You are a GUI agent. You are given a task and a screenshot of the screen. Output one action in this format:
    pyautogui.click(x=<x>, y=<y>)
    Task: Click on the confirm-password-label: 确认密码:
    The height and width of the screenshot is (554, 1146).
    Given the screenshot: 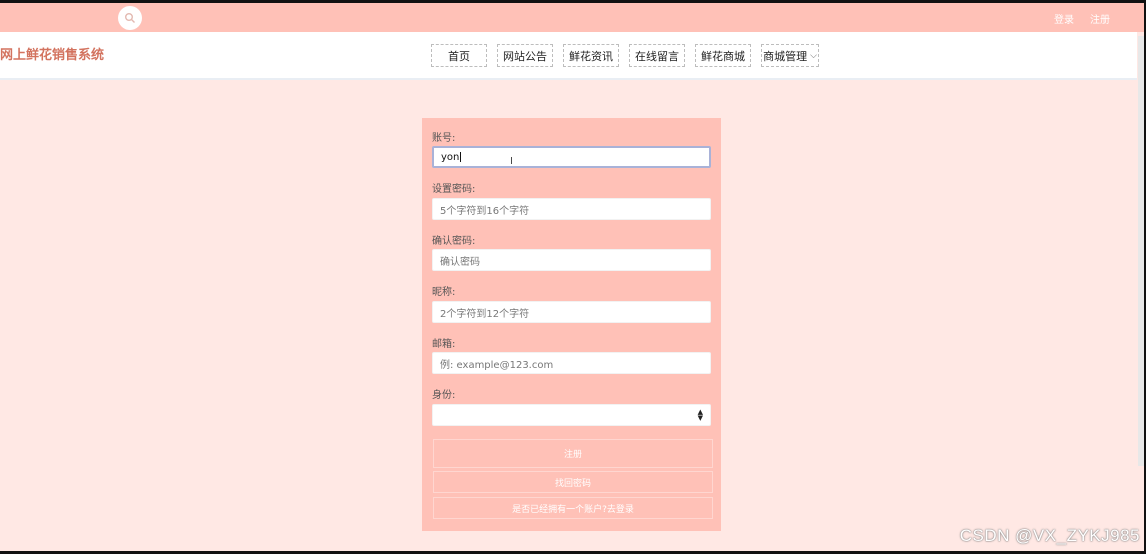 What is the action you would take?
    pyautogui.click(x=454, y=241)
    